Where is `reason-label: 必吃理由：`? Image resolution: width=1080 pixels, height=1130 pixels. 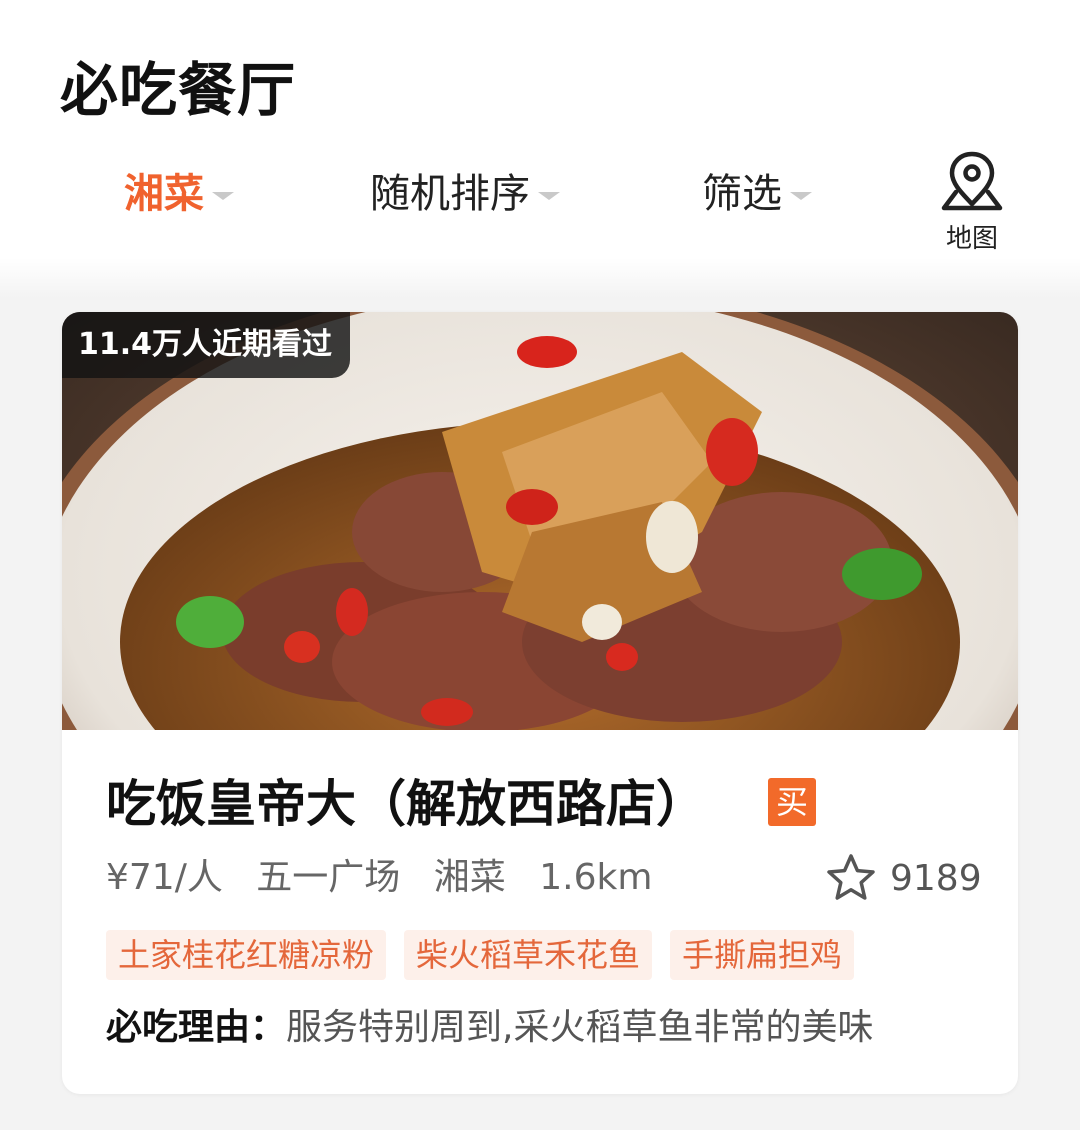 reason-label: 必吃理由： is located at coordinates (196, 1027).